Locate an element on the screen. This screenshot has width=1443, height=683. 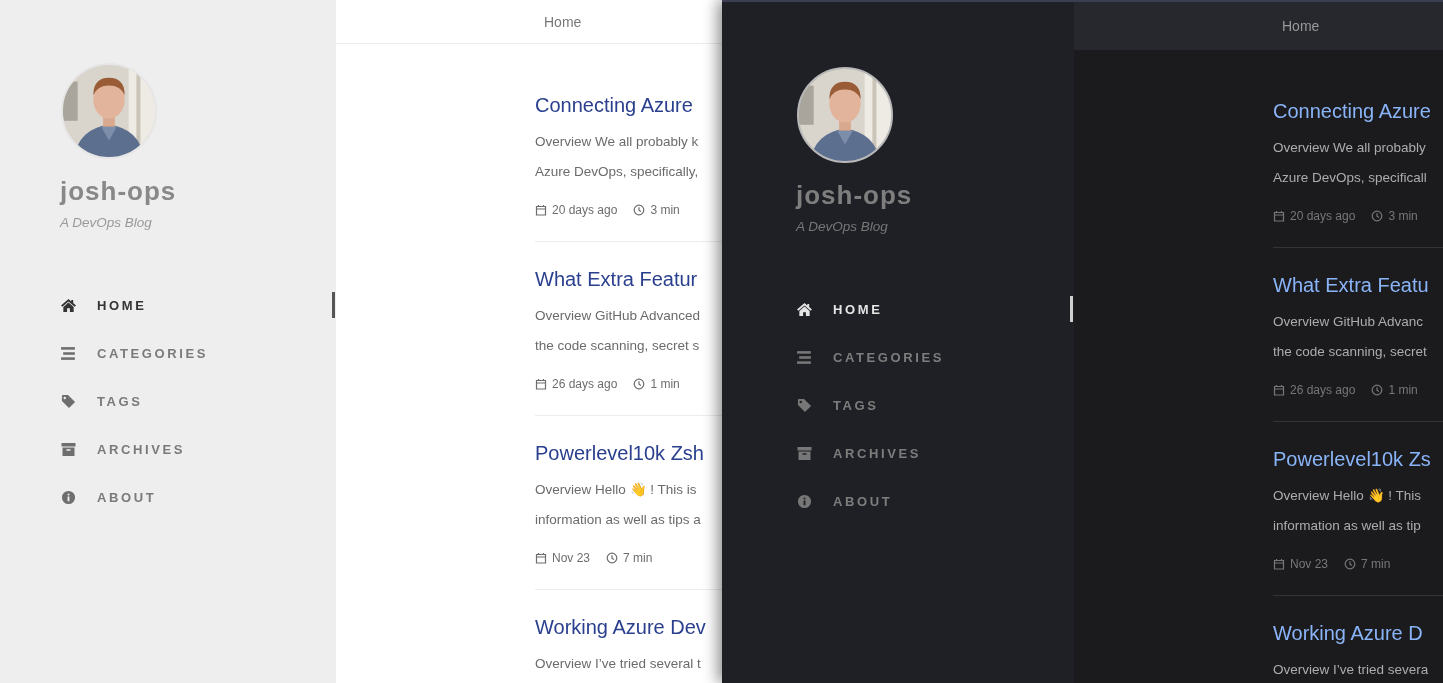
post-excerpt: Overview Hello 👋 ! This is located at coordinates (1347, 496).